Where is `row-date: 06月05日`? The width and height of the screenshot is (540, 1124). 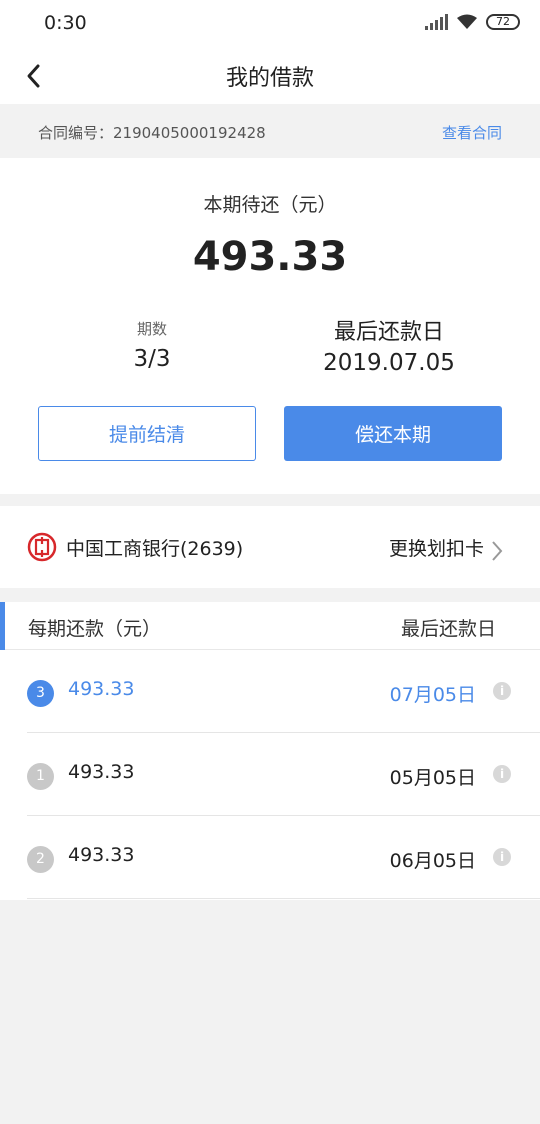 row-date: 06月05日 is located at coordinates (432, 861).